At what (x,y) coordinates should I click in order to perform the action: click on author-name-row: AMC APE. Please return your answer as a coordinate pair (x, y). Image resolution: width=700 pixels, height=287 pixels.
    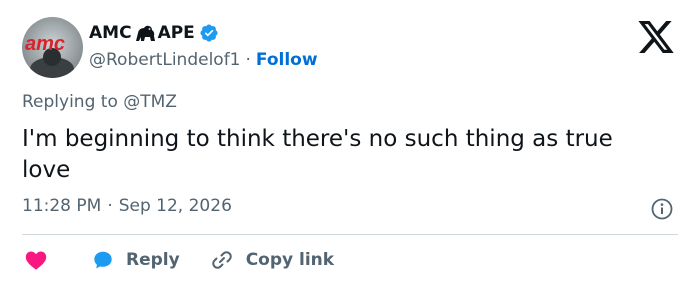
    Looking at the image, I should click on (154, 33).